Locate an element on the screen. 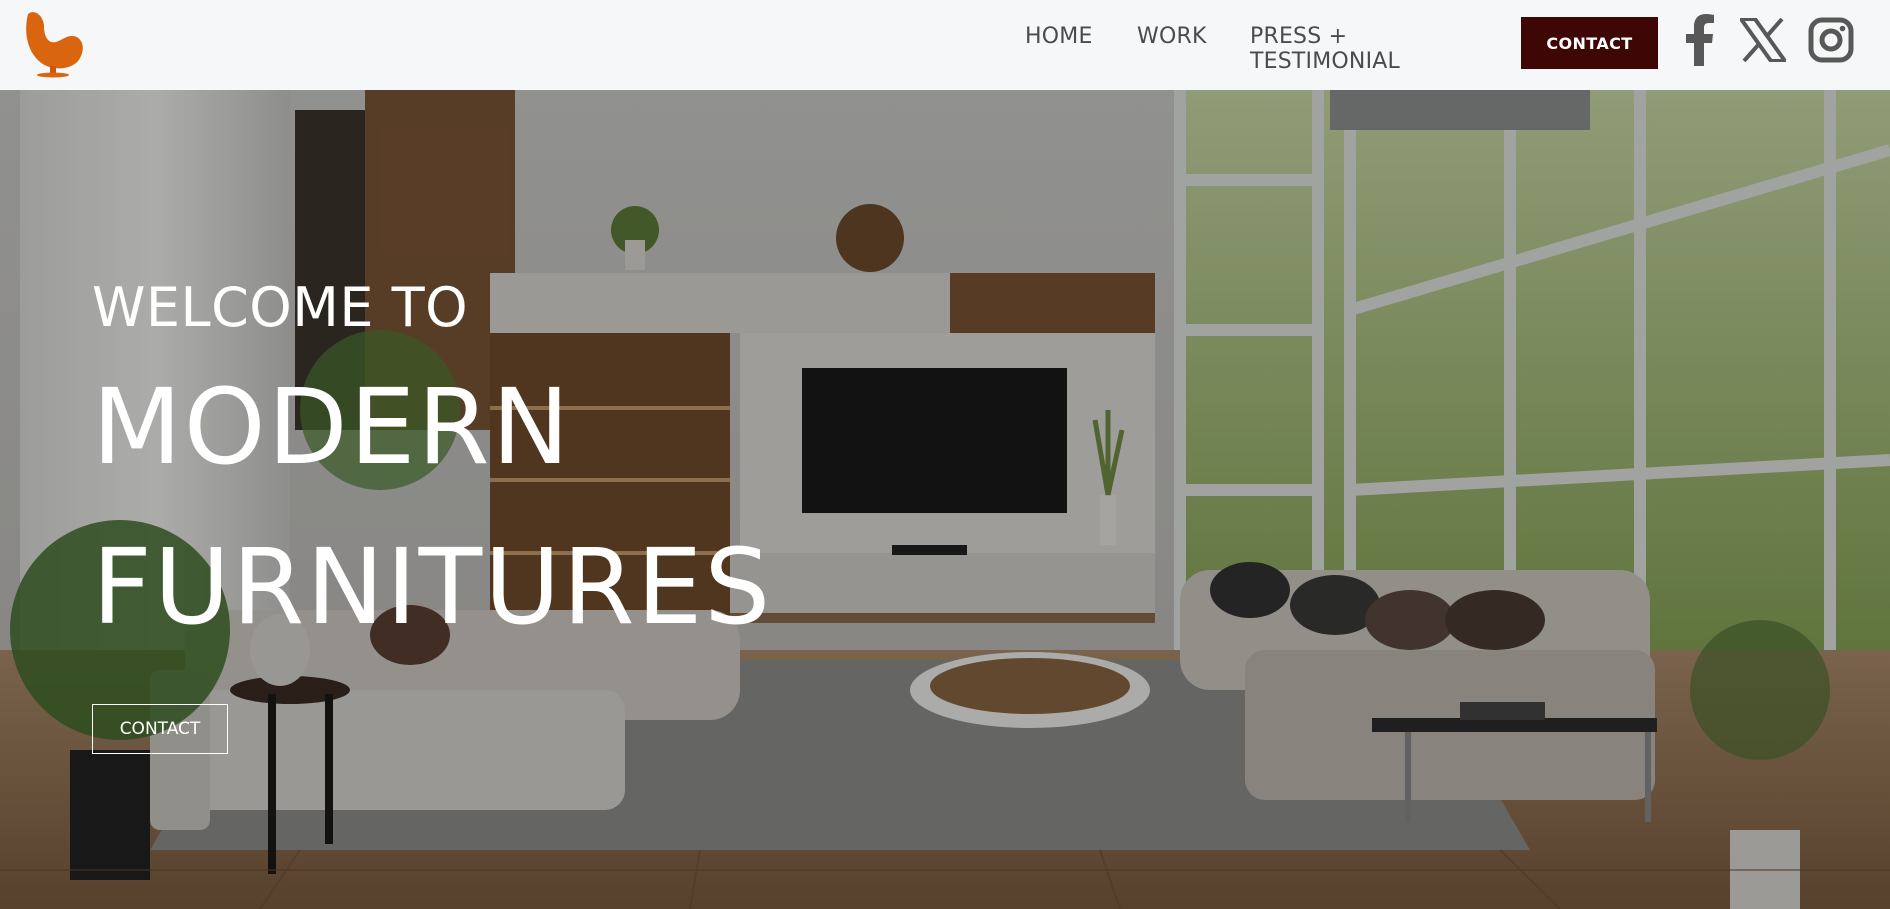 The image size is (1890, 909). nav-work-link: WORK is located at coordinates (1172, 36).